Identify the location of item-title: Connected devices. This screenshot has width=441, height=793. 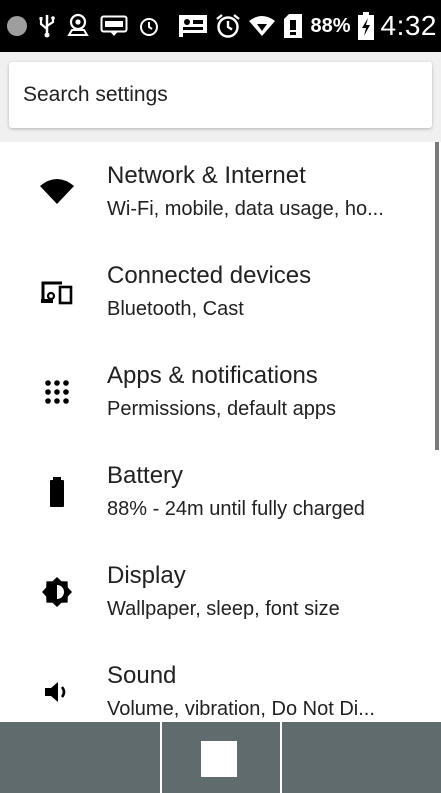
(209, 275).